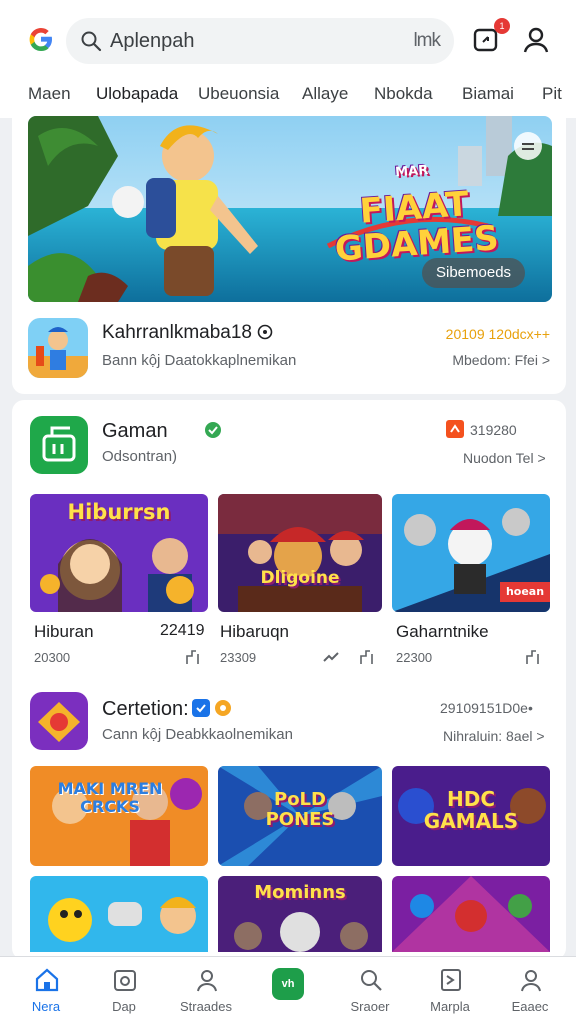 This screenshot has height=1024, width=576. I want to click on game-thumbnail-3: hoean, so click(471, 553).